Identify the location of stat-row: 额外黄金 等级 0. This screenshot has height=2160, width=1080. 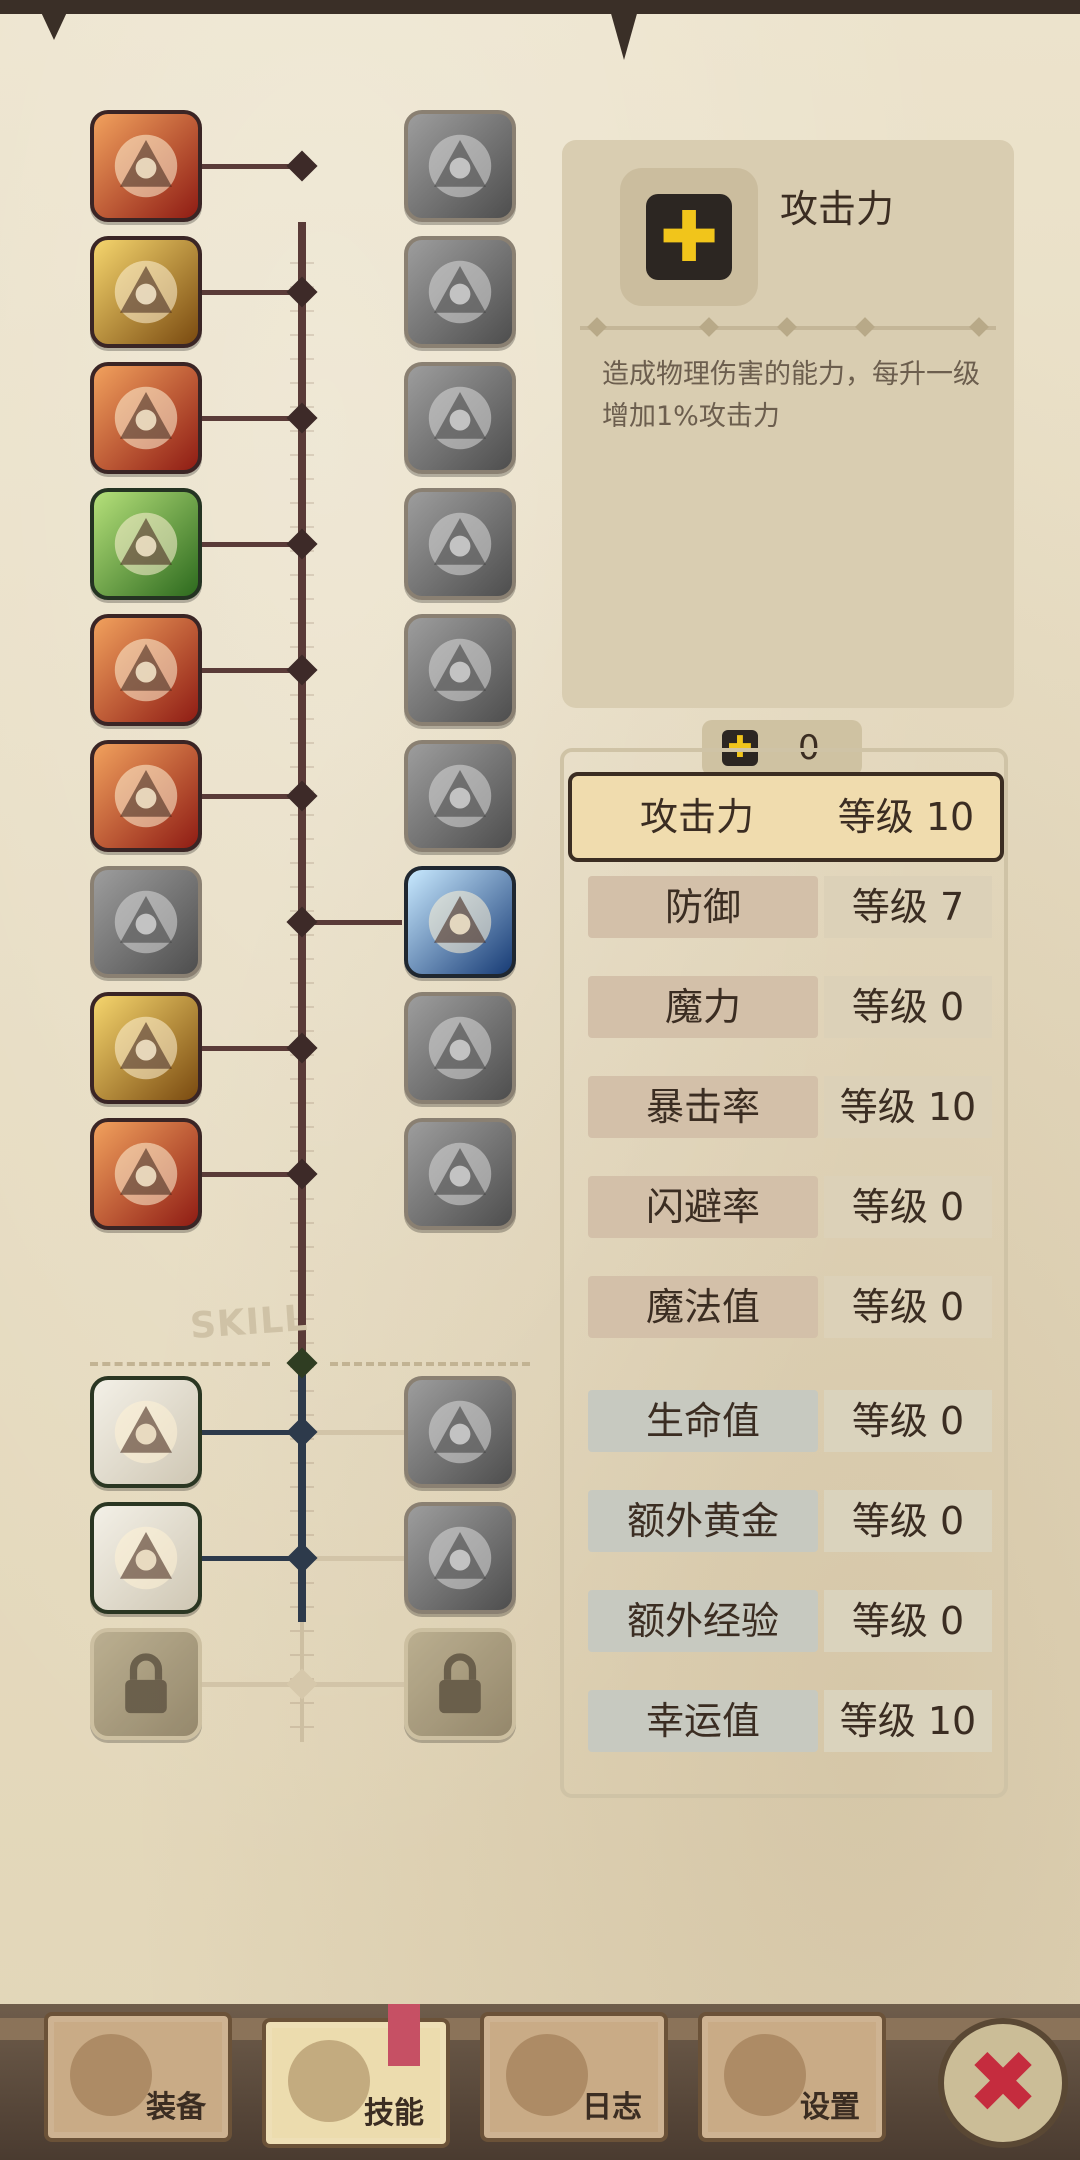
(788, 1521).